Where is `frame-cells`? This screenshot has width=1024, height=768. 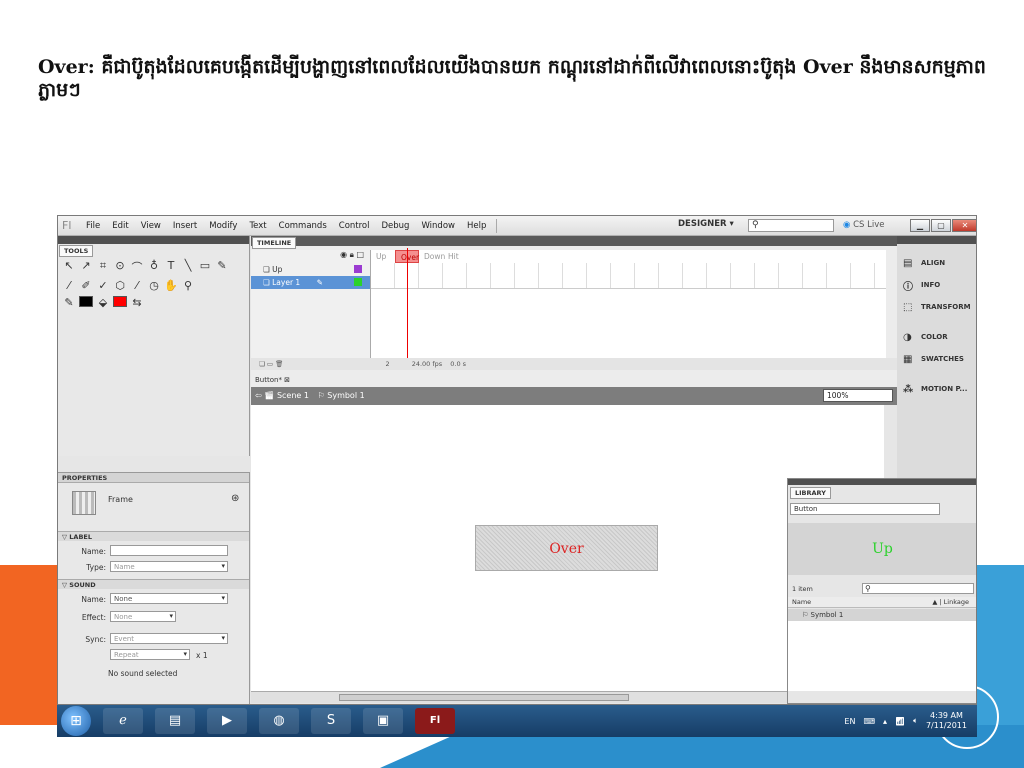 frame-cells is located at coordinates (628, 276).